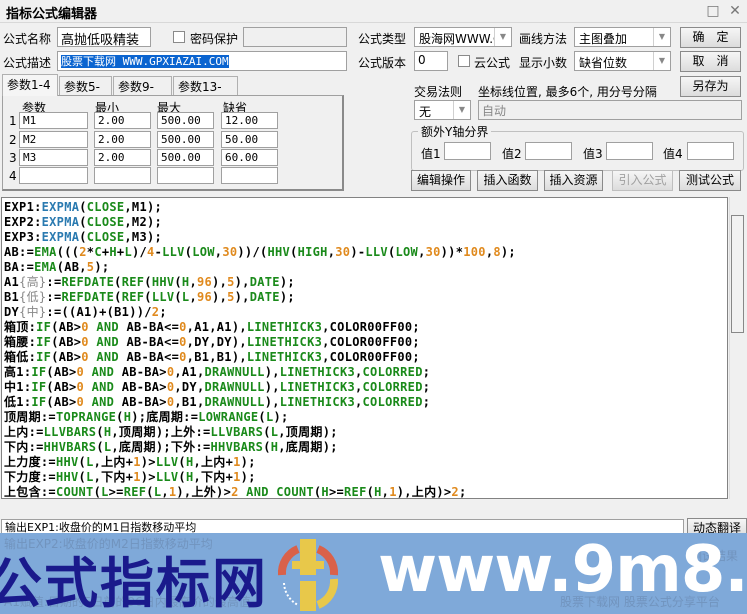 The width and height of the screenshot is (747, 614). What do you see at coordinates (371, 357) in the screenshot?
I see `code-token: ,COLOR00FF00;` at bounding box center [371, 357].